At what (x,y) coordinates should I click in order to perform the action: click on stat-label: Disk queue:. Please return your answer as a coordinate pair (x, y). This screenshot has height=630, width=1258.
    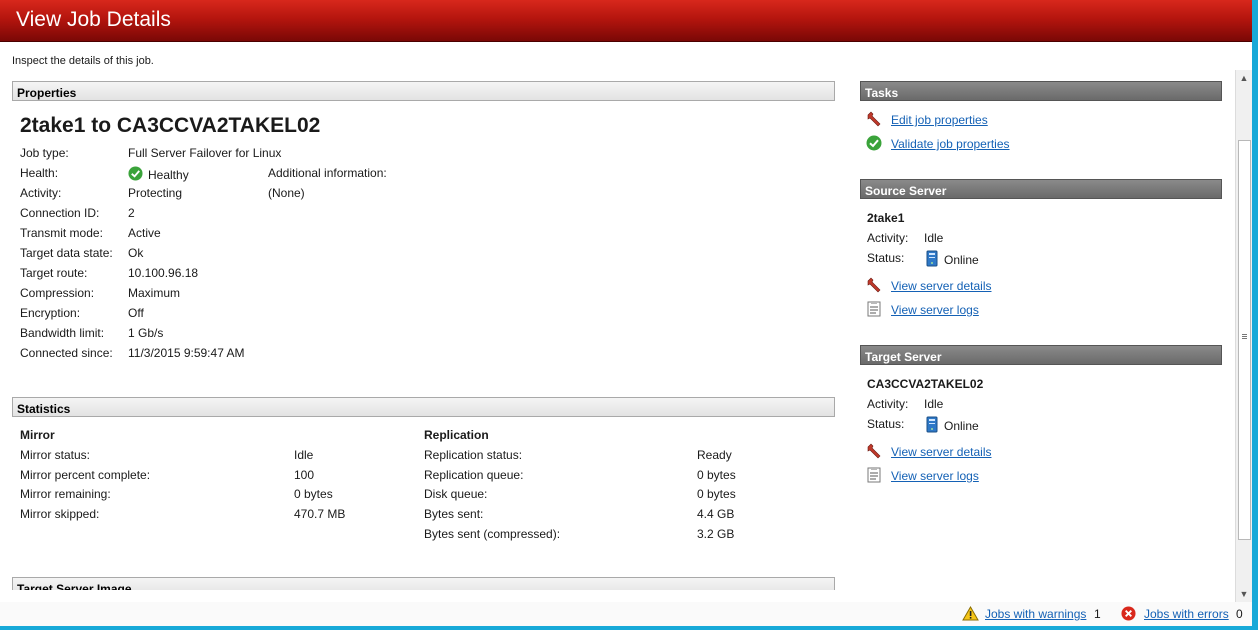
    Looking at the image, I should click on (456, 494).